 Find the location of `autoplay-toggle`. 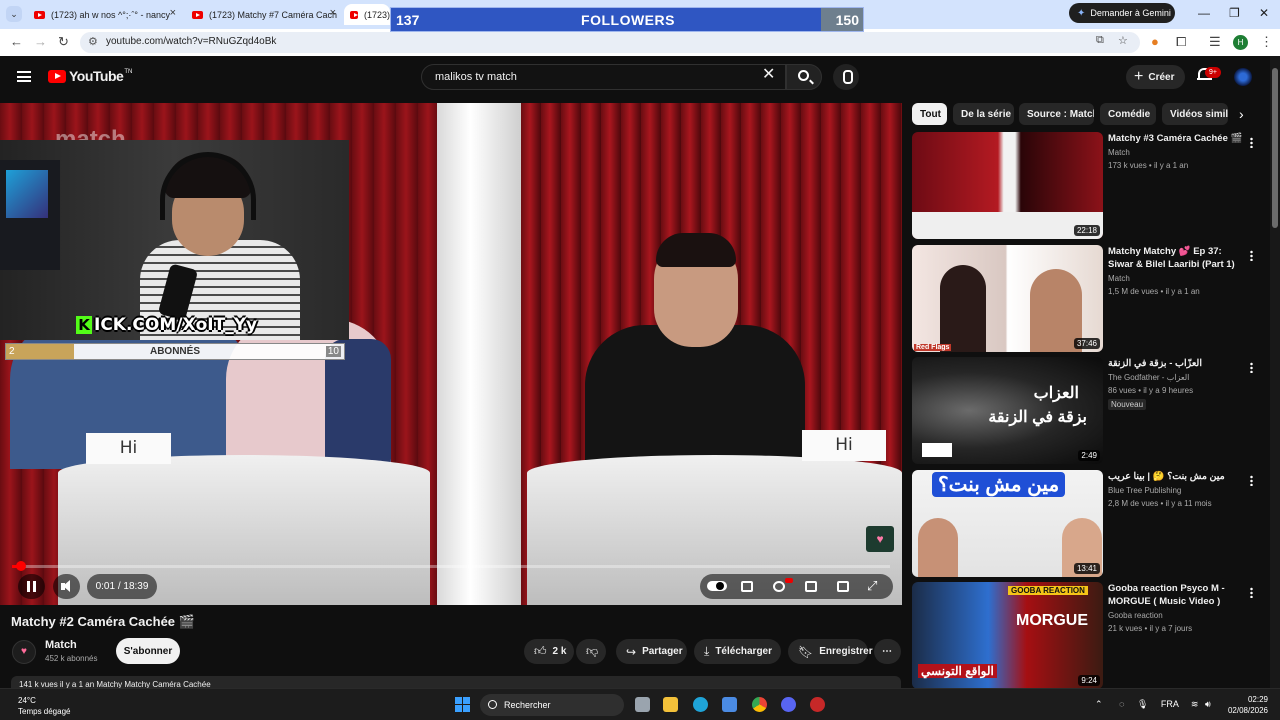

autoplay-toggle is located at coordinates (717, 586).